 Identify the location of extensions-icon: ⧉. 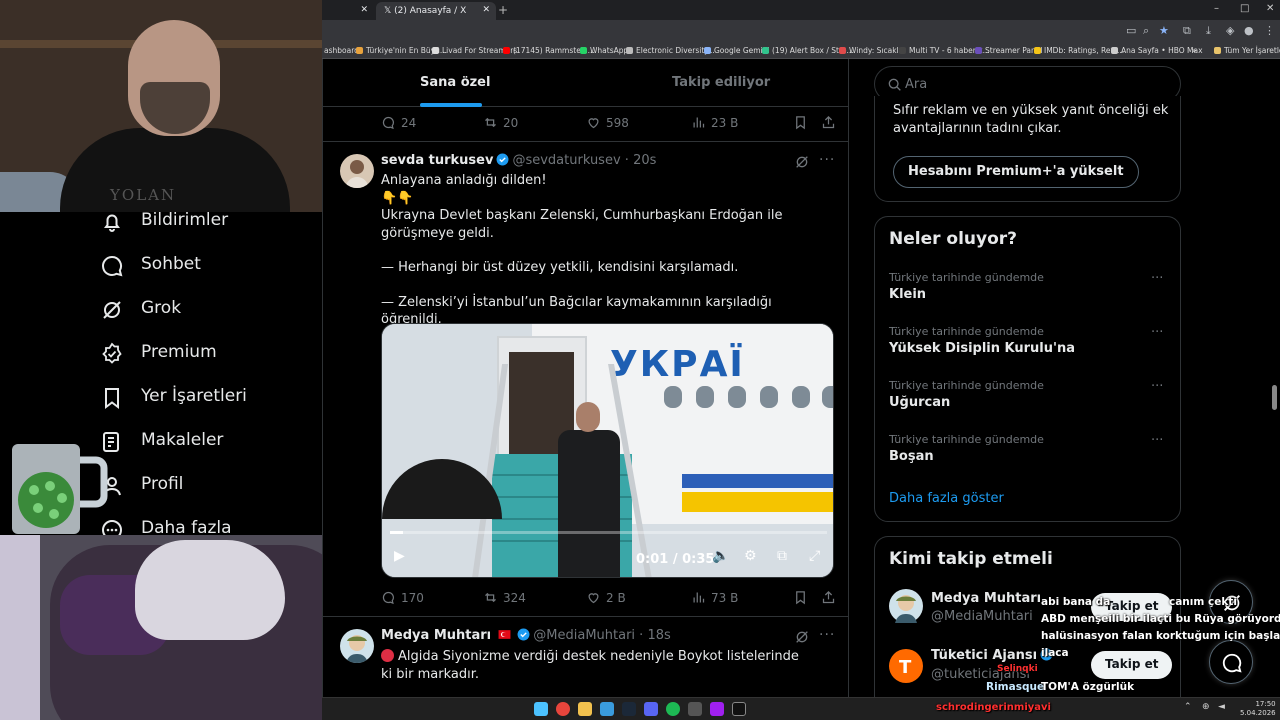
(1187, 31).